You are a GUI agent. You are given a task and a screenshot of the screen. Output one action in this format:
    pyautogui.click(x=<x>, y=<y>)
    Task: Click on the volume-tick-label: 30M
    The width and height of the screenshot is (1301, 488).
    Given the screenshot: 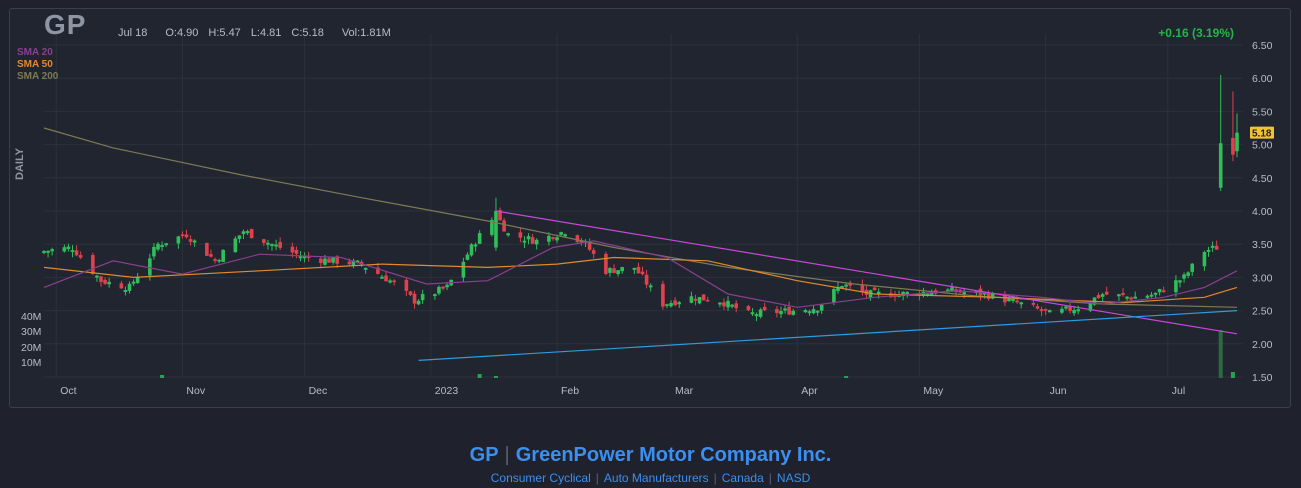 What is the action you would take?
    pyautogui.click(x=31, y=332)
    